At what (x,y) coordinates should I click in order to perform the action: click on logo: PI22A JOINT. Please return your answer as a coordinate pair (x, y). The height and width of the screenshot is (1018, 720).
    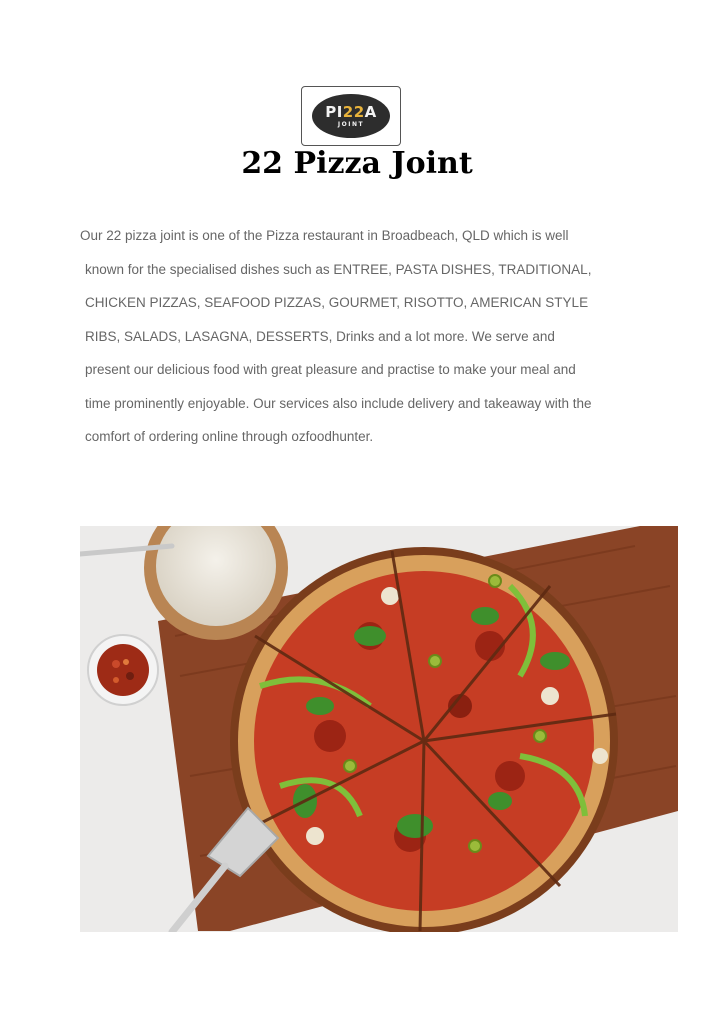
    Looking at the image, I should click on (351, 116).